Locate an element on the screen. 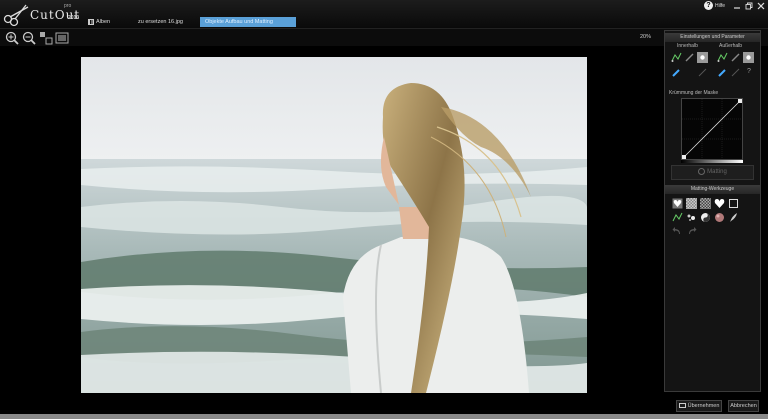 The image size is (768, 419). zoom-out-icon is located at coordinates (29, 38).